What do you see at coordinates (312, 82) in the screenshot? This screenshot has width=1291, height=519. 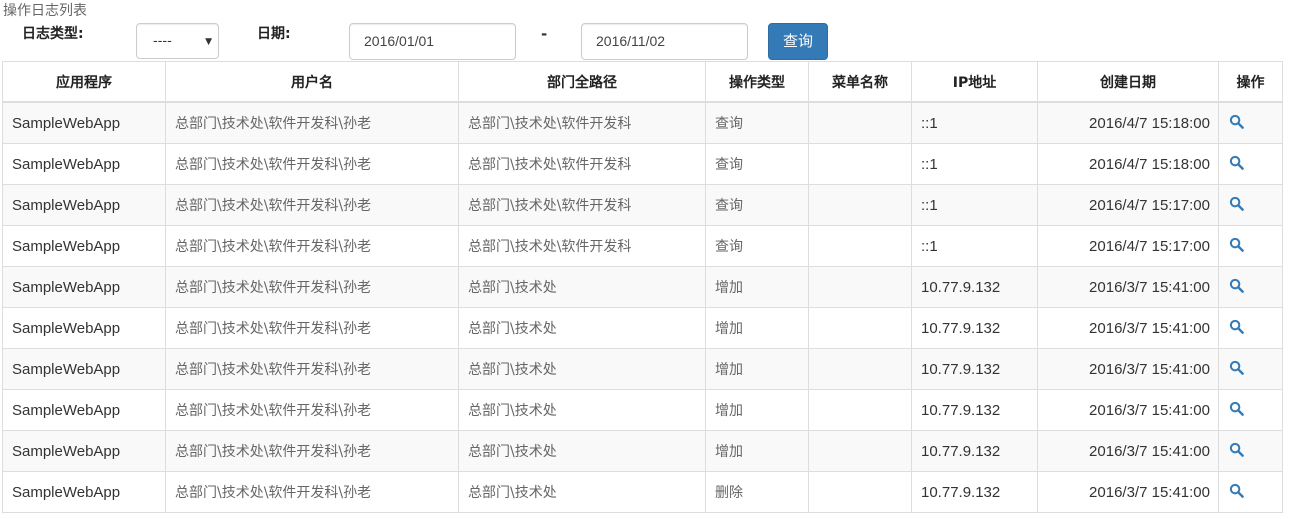 I see `header-user: 用户名` at bounding box center [312, 82].